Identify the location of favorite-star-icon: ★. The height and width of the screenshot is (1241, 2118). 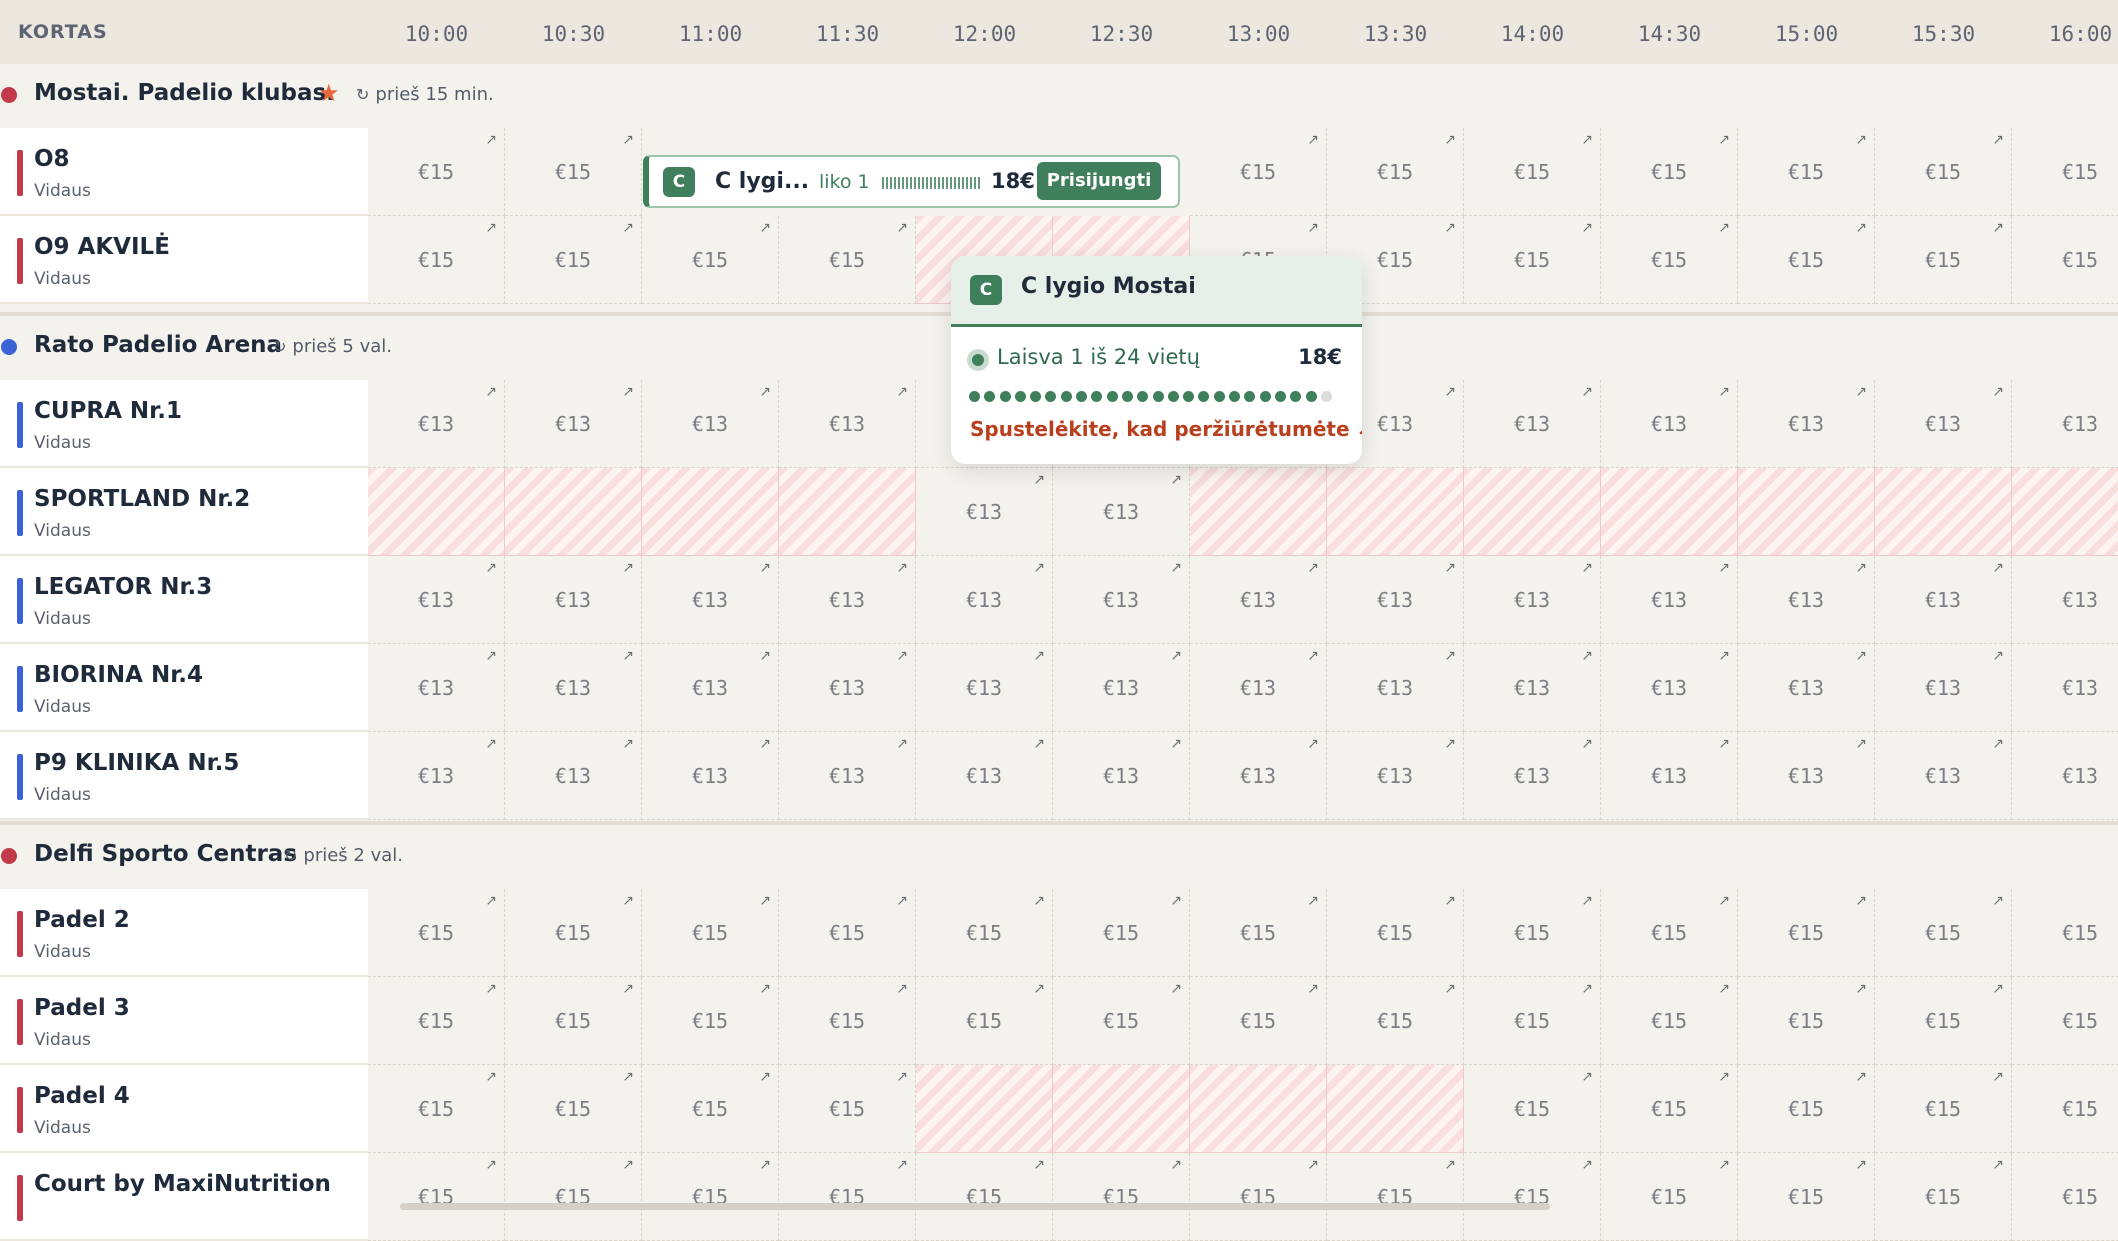
(329, 93).